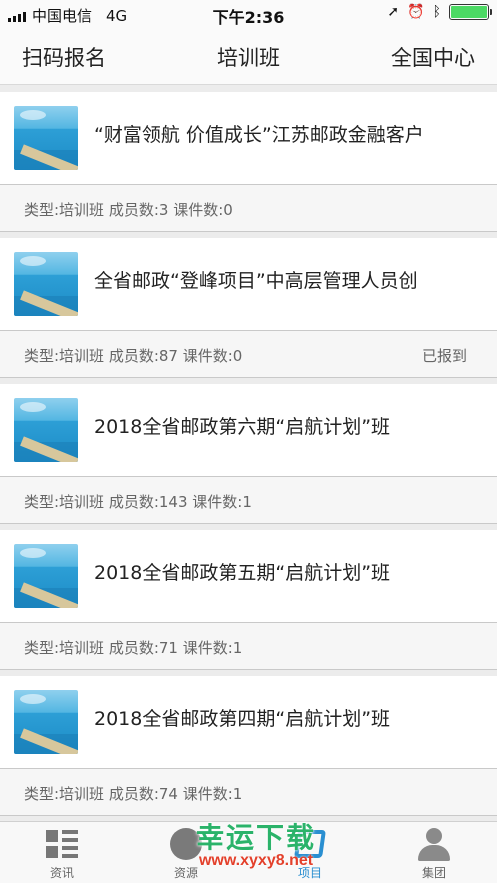 The width and height of the screenshot is (497, 883). I want to click on course-meta: 类型:培训班 成员数:71 课件数:1, so click(133, 648).